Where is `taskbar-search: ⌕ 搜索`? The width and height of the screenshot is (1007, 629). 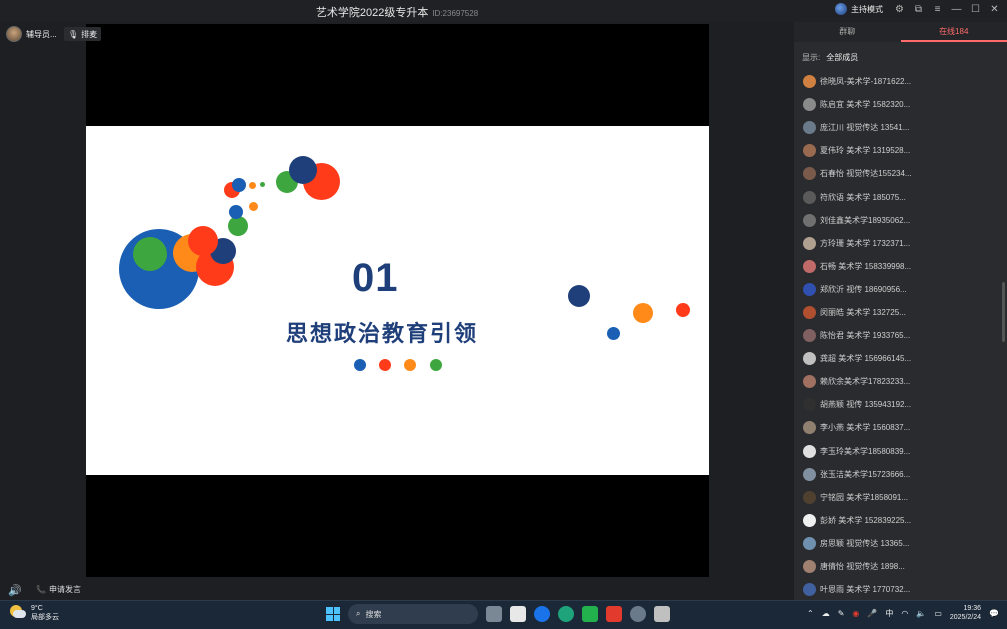
taskbar-search: ⌕ 搜索 is located at coordinates (413, 614).